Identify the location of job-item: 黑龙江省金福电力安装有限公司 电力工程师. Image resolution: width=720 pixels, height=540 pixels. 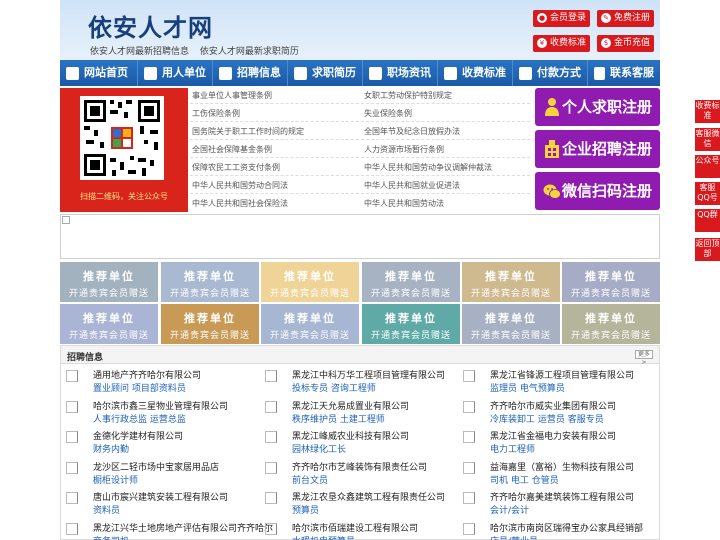
(558, 443).